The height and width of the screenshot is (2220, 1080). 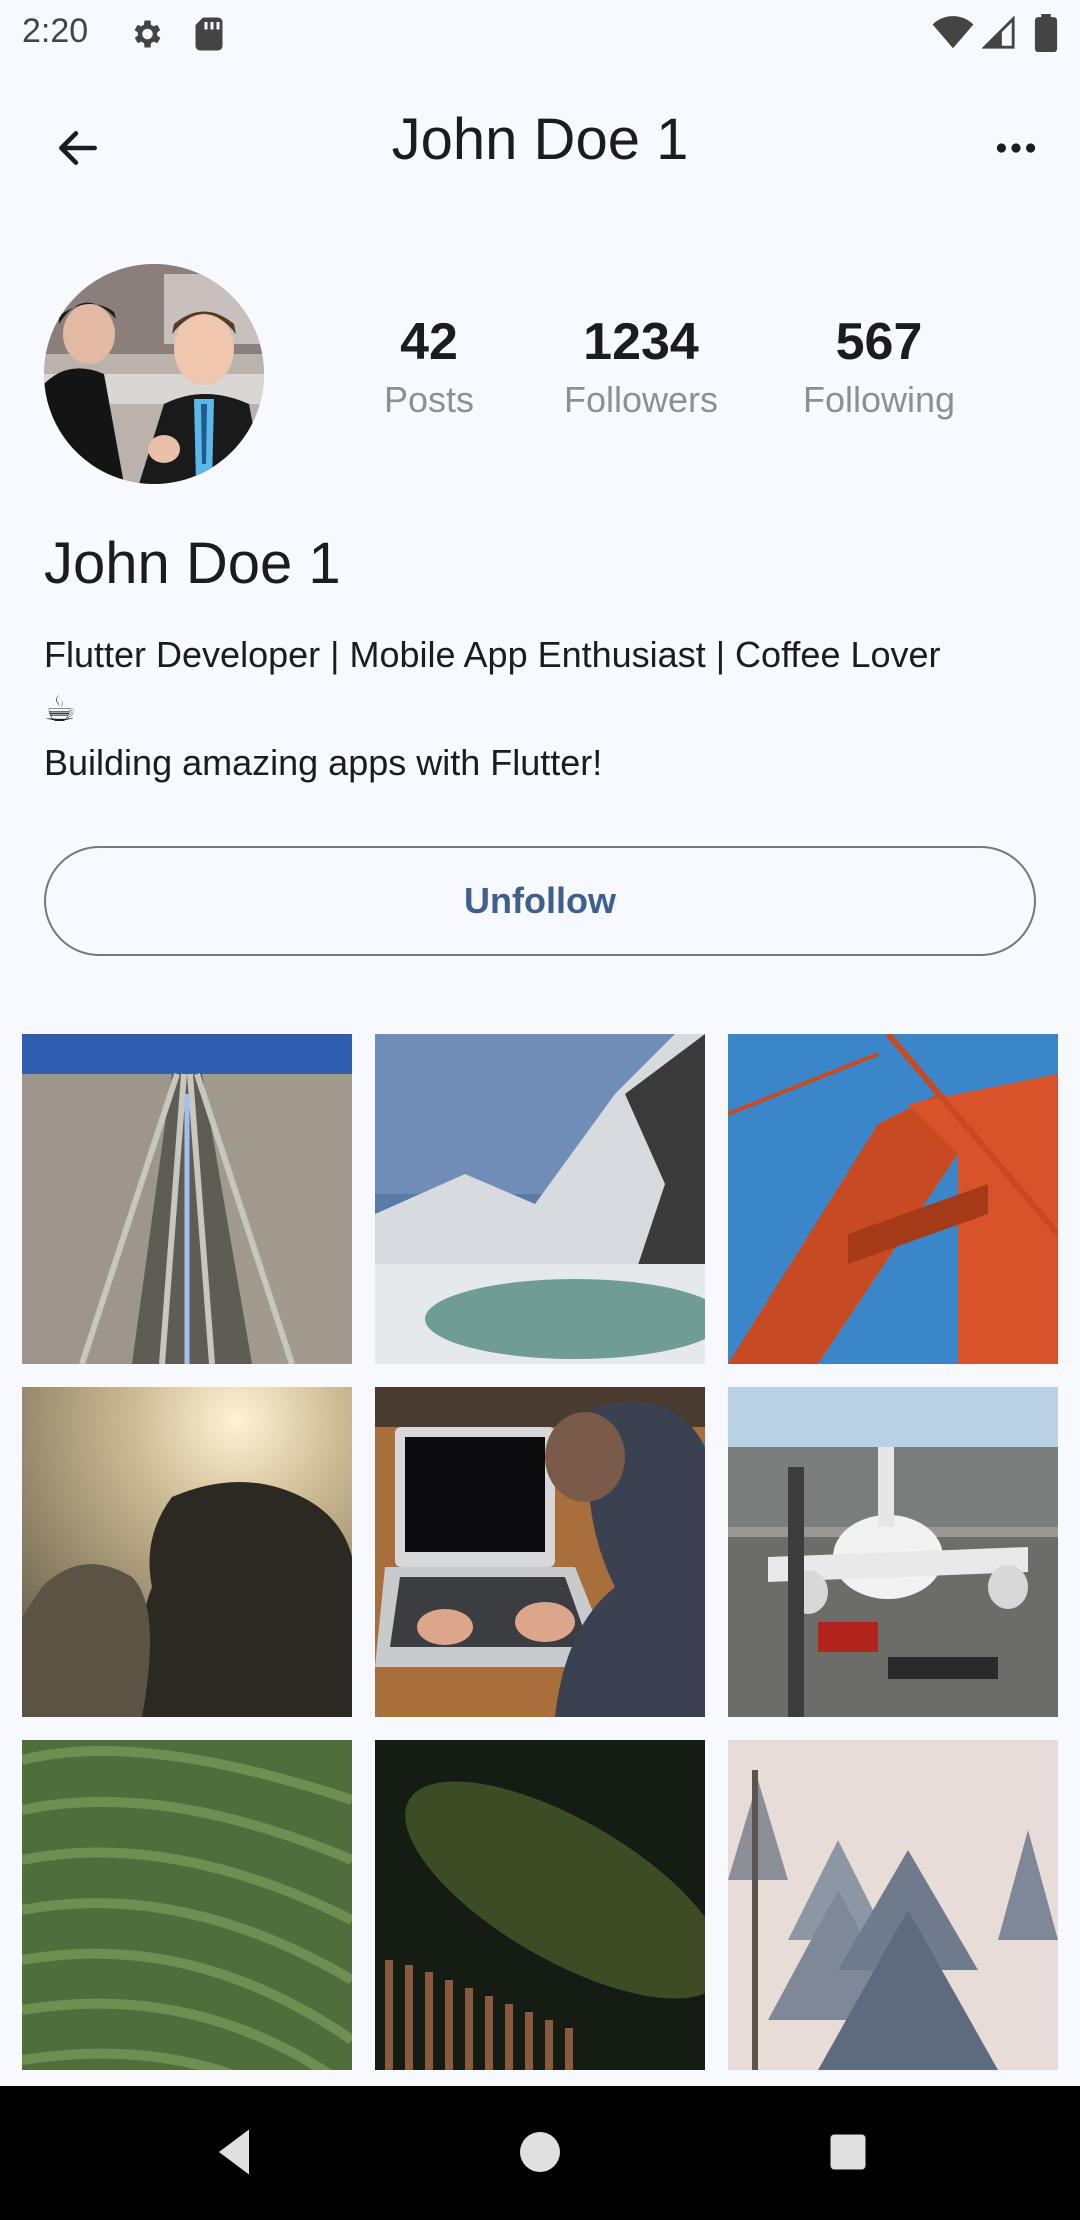 I want to click on stat-posts: 42 Posts, so click(x=429, y=368).